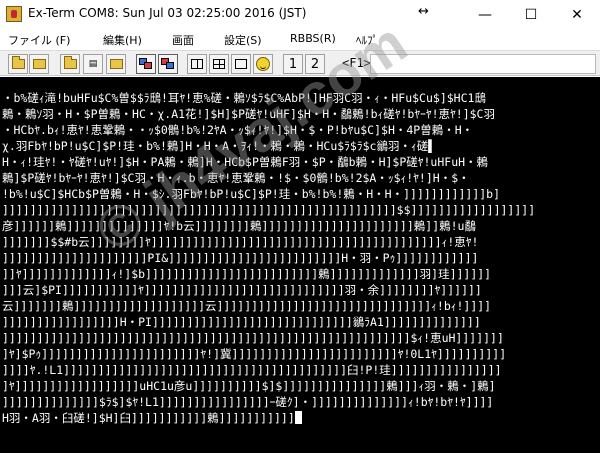 The width and height of the screenshot is (600, 453). Describe the element at coordinates (293, 64) in the screenshot. I see `page-1-button: 1` at that location.